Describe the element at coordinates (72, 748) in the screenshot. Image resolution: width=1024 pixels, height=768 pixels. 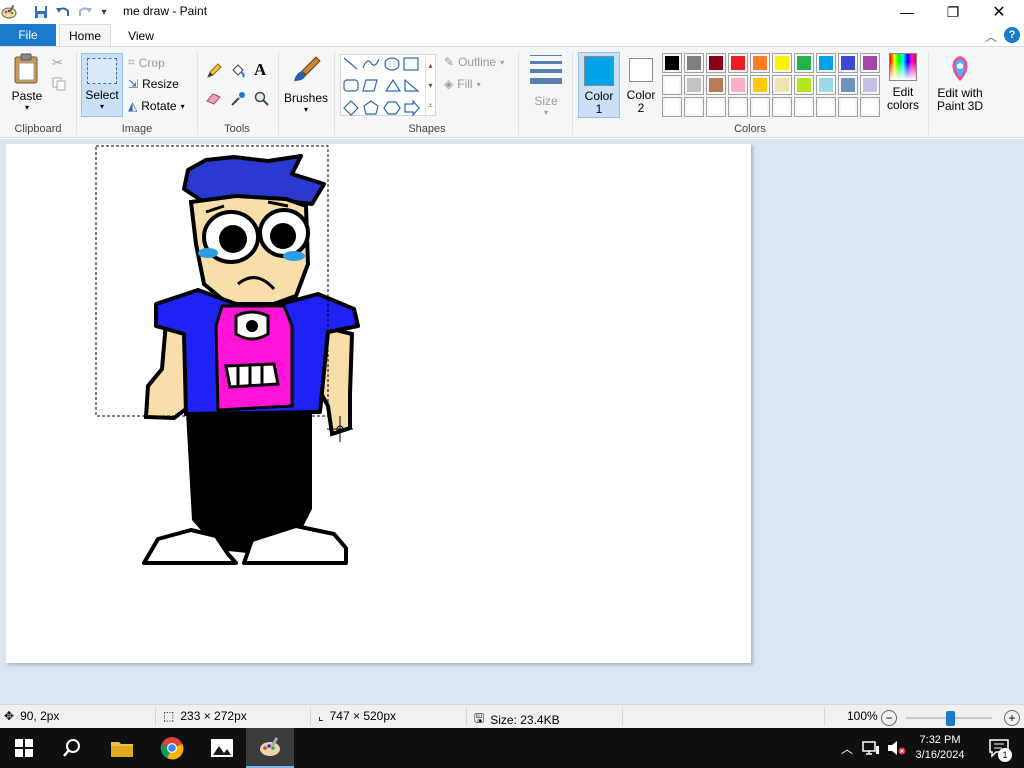
I see `search-button` at that location.